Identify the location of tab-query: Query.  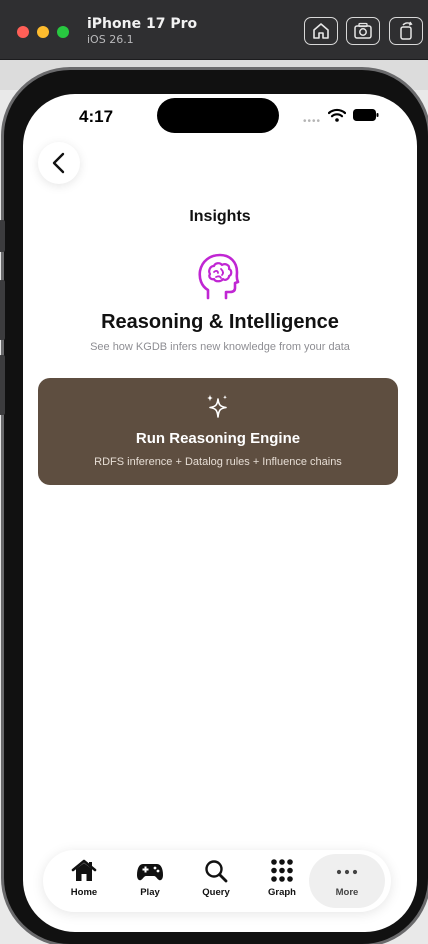
(216, 881).